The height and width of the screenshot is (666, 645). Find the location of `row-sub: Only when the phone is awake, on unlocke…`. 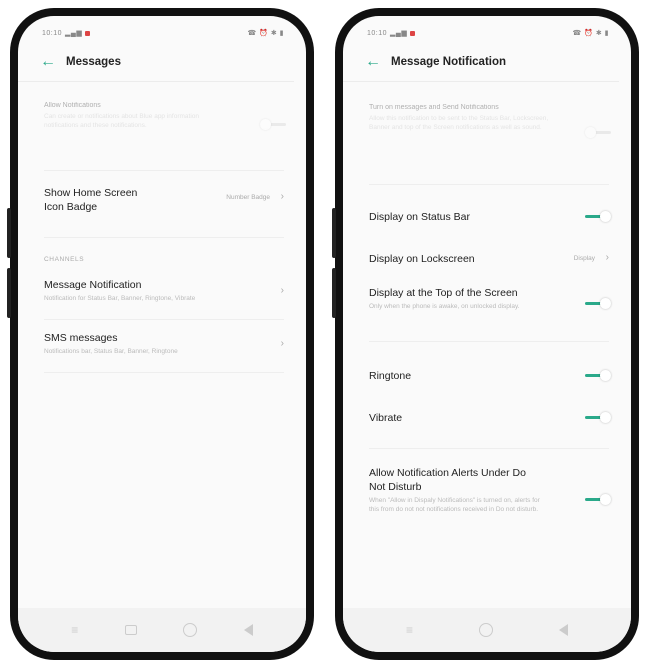

row-sub: Only when the phone is awake, on unlocke… is located at coordinates (444, 306).